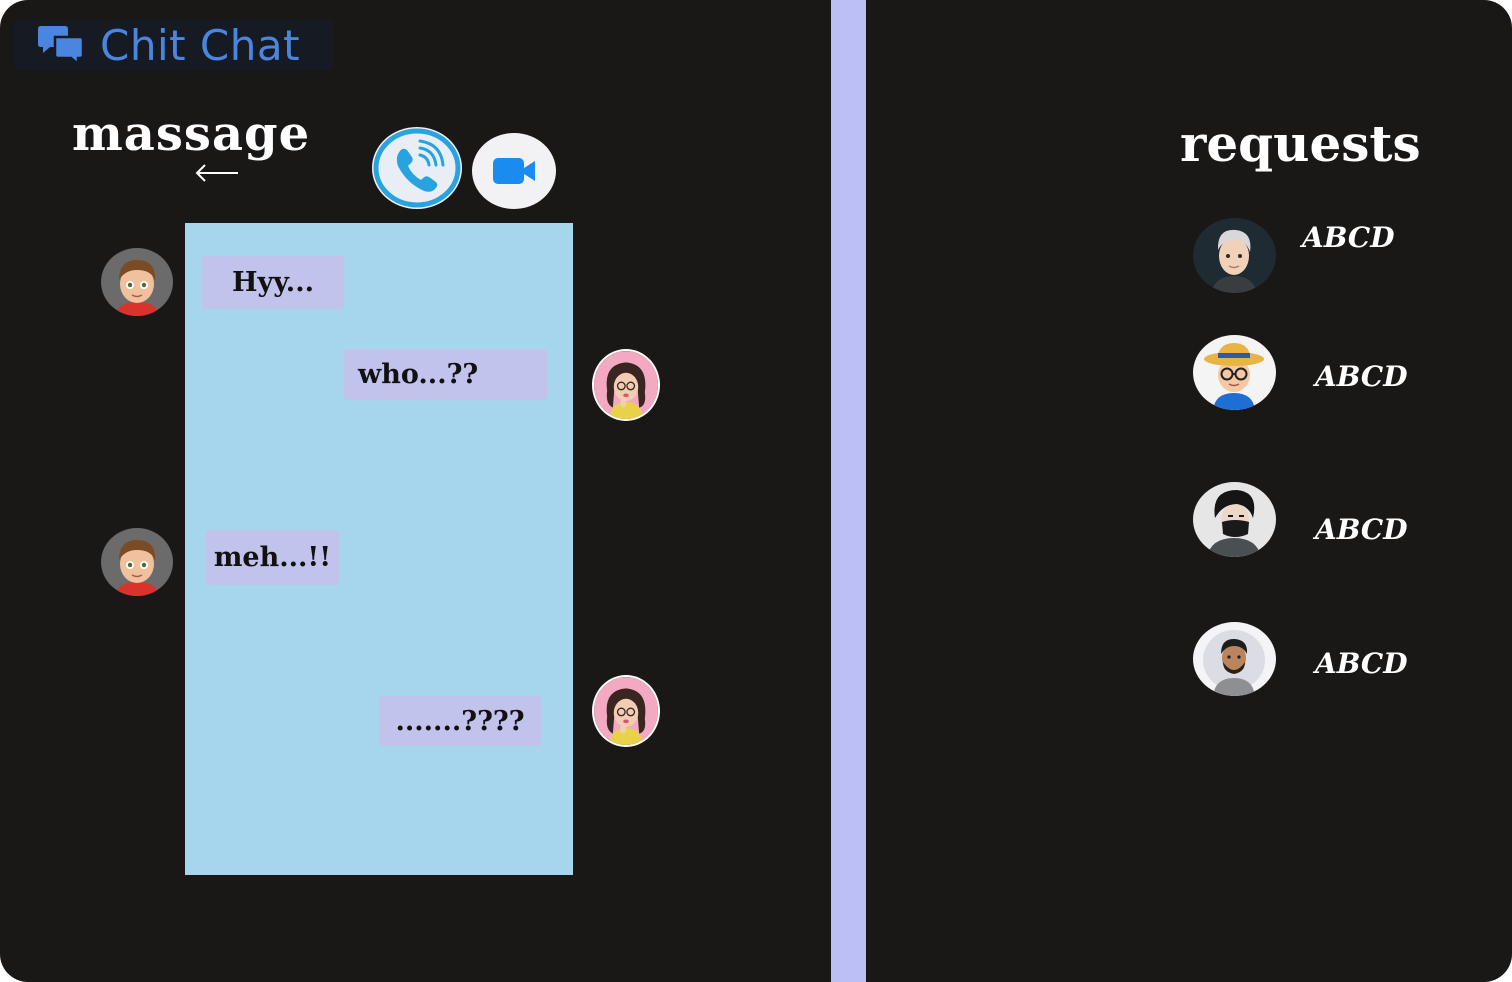 The width and height of the screenshot is (1512, 982). What do you see at coordinates (445, 374) in the screenshot?
I see `message-bubble: who...??` at bounding box center [445, 374].